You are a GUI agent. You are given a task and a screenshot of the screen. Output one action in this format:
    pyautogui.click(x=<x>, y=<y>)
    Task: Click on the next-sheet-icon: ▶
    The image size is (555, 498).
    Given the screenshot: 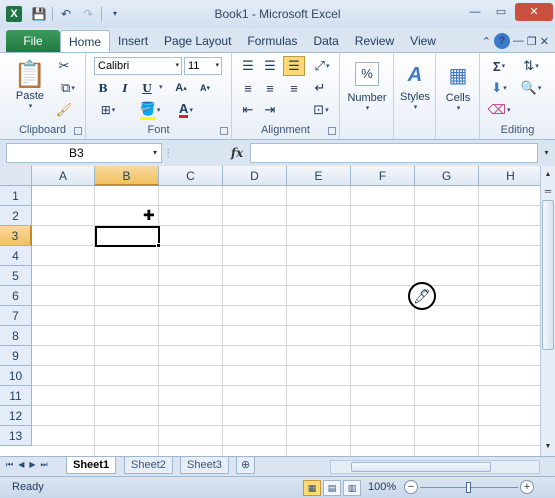 What is the action you would take?
    pyautogui.click(x=32, y=465)
    